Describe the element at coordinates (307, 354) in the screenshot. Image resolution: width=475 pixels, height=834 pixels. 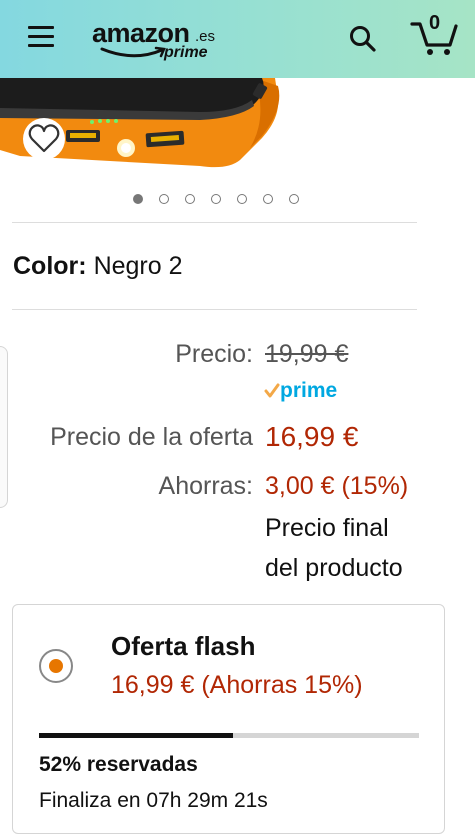
I see `list-price: 19,99 €` at that location.